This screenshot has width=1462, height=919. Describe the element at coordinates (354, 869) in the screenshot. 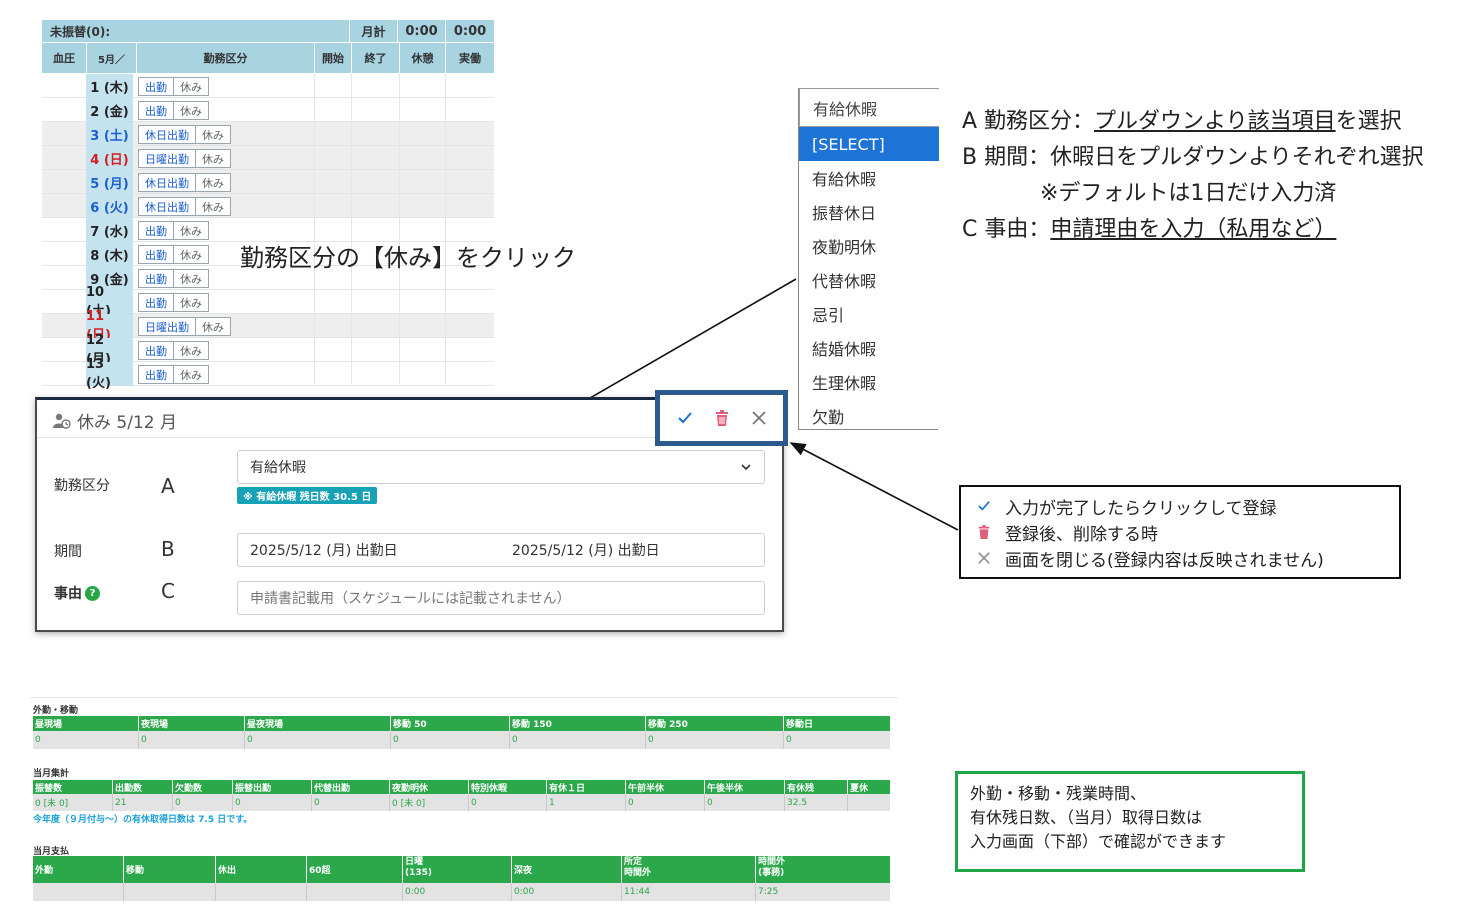

I see `column-header: 60超` at that location.